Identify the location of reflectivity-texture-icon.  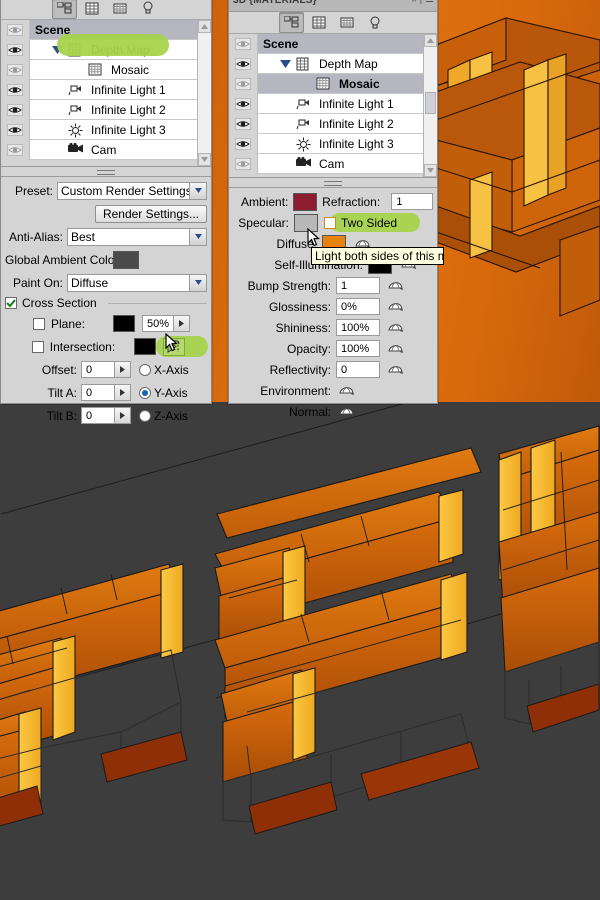
(395, 370).